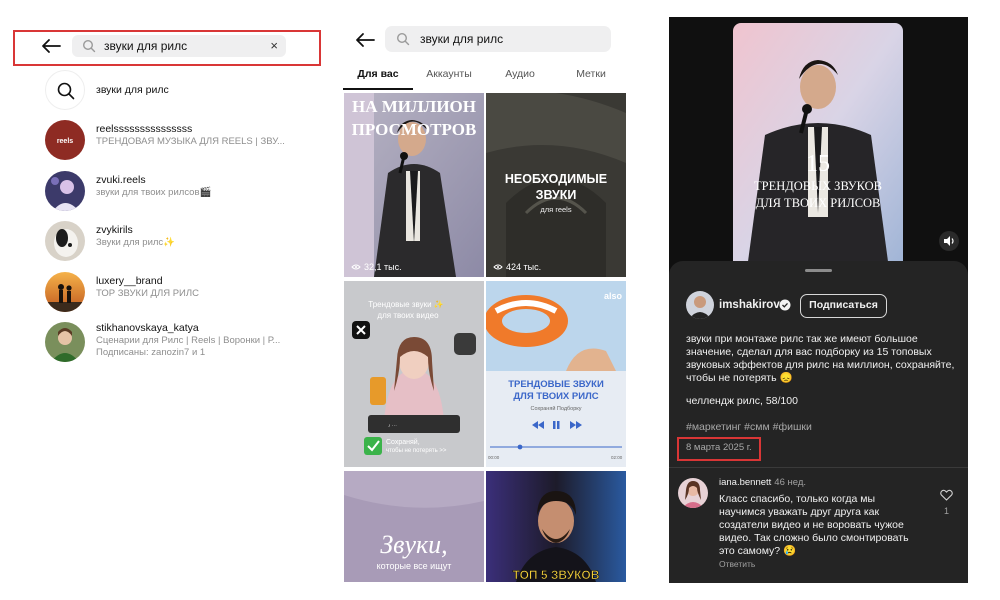 Image resolution: width=1000 pixels, height=600 pixels. What do you see at coordinates (129, 281) in the screenshot?
I see `account-username: luxery__brand` at bounding box center [129, 281].